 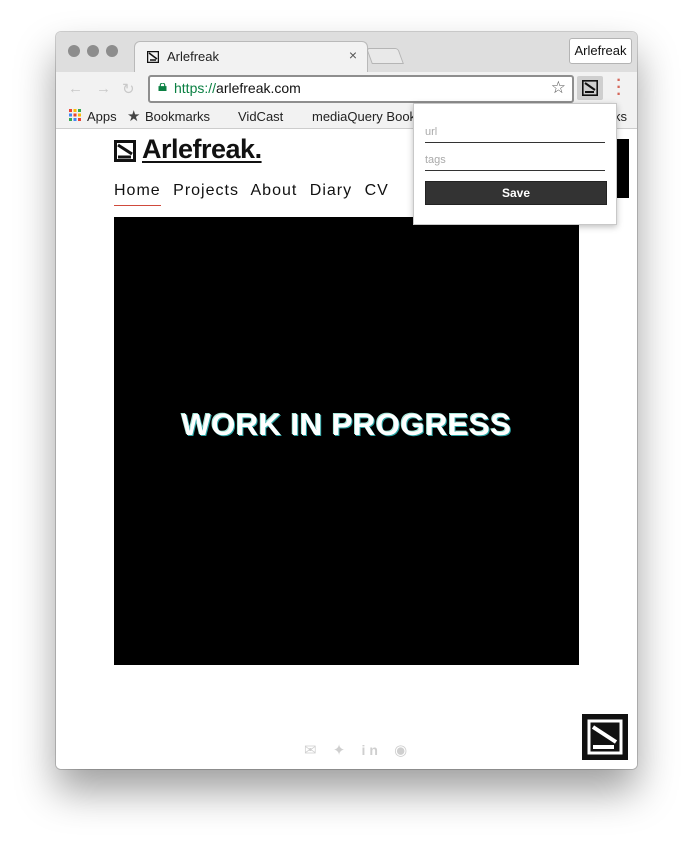 What do you see at coordinates (177, 116) in the screenshot?
I see `bookmark-bookmarks: Bookmarks` at bounding box center [177, 116].